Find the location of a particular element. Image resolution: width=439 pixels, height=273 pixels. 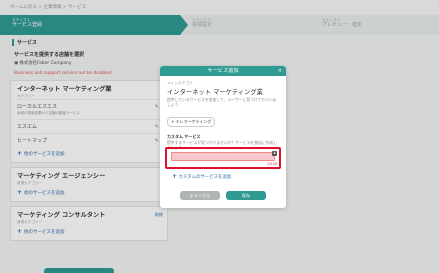

cancel-button: キャンセル is located at coordinates (200, 195).